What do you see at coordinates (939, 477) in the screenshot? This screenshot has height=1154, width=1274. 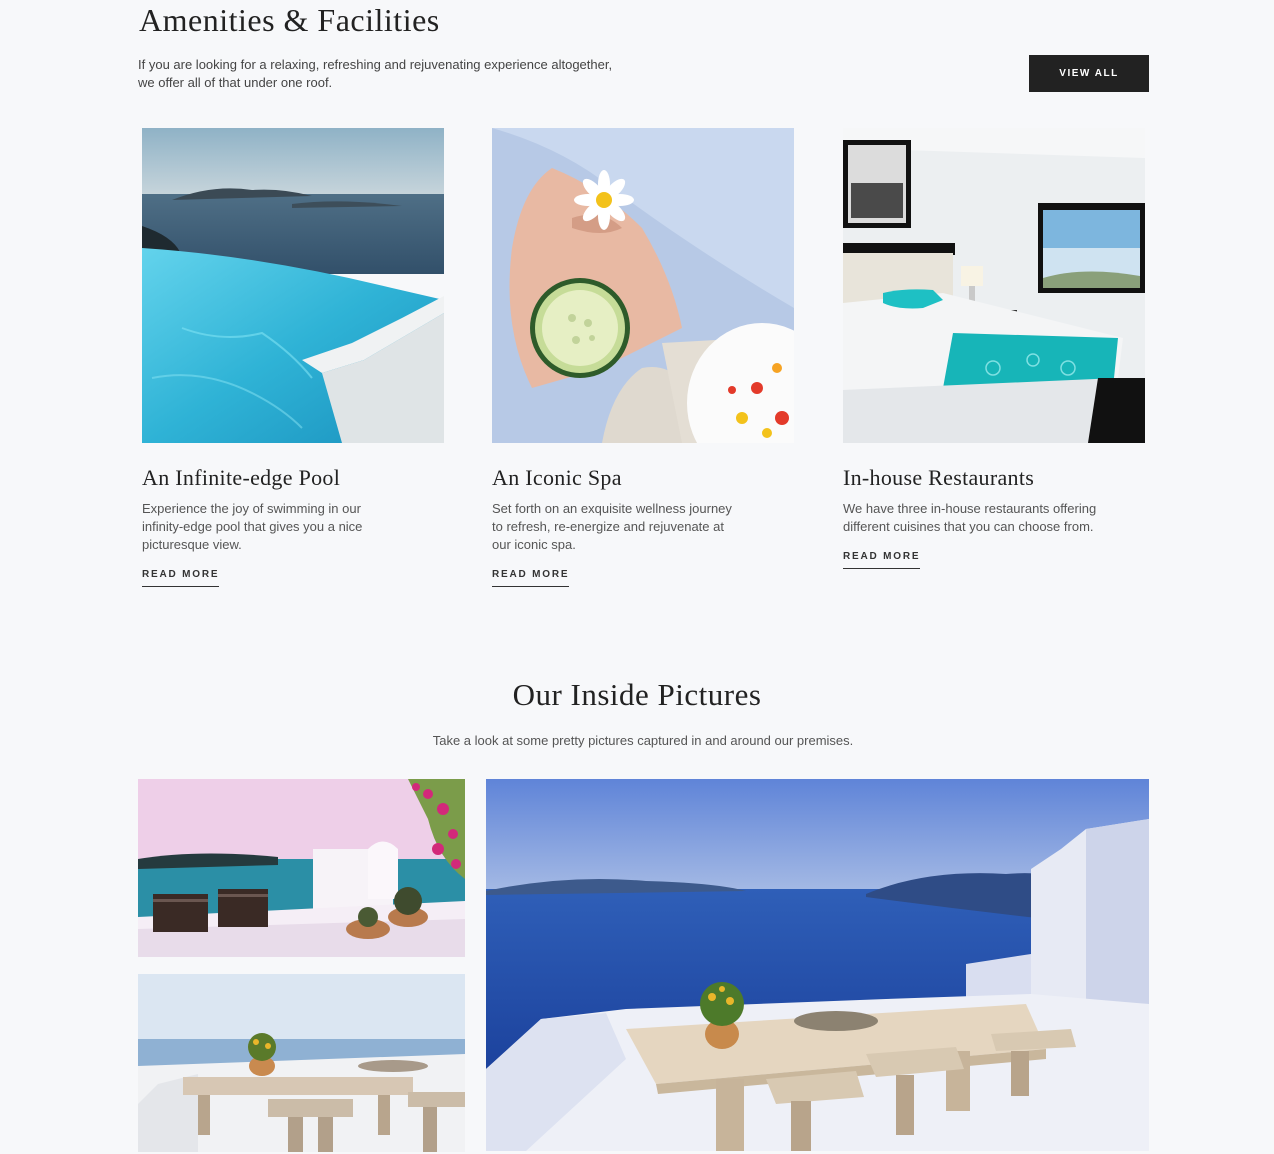 I see `card-title: In-house Restaurants` at bounding box center [939, 477].